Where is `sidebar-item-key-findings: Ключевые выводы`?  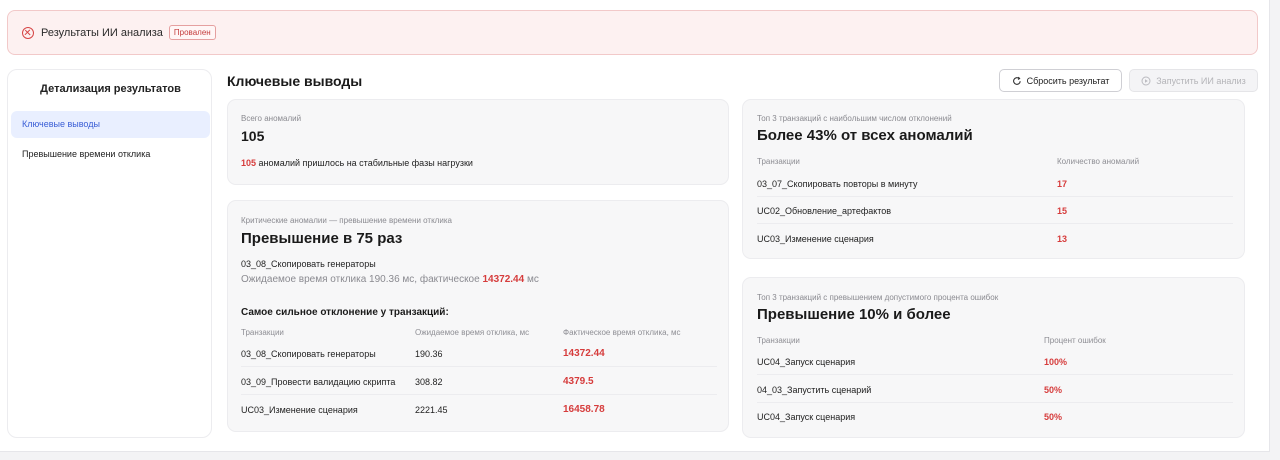
sidebar-item-key-findings: Ключевые выводы is located at coordinates (110, 124).